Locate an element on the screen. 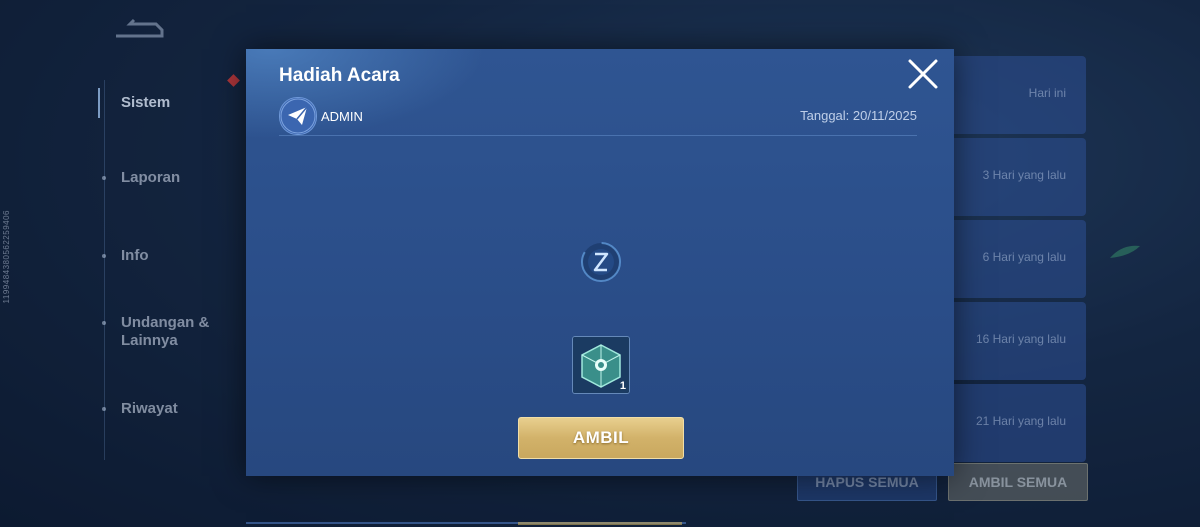 Image resolution: width=1200 pixels, height=527 pixels. claim-button-label: AMBIL is located at coordinates (601, 437).